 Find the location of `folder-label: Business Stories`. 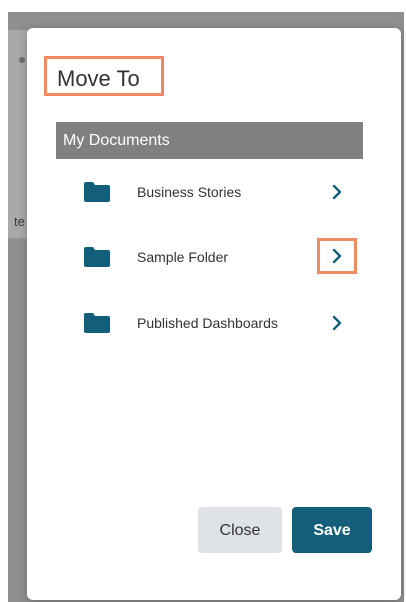

folder-label: Business Stories is located at coordinates (189, 192).